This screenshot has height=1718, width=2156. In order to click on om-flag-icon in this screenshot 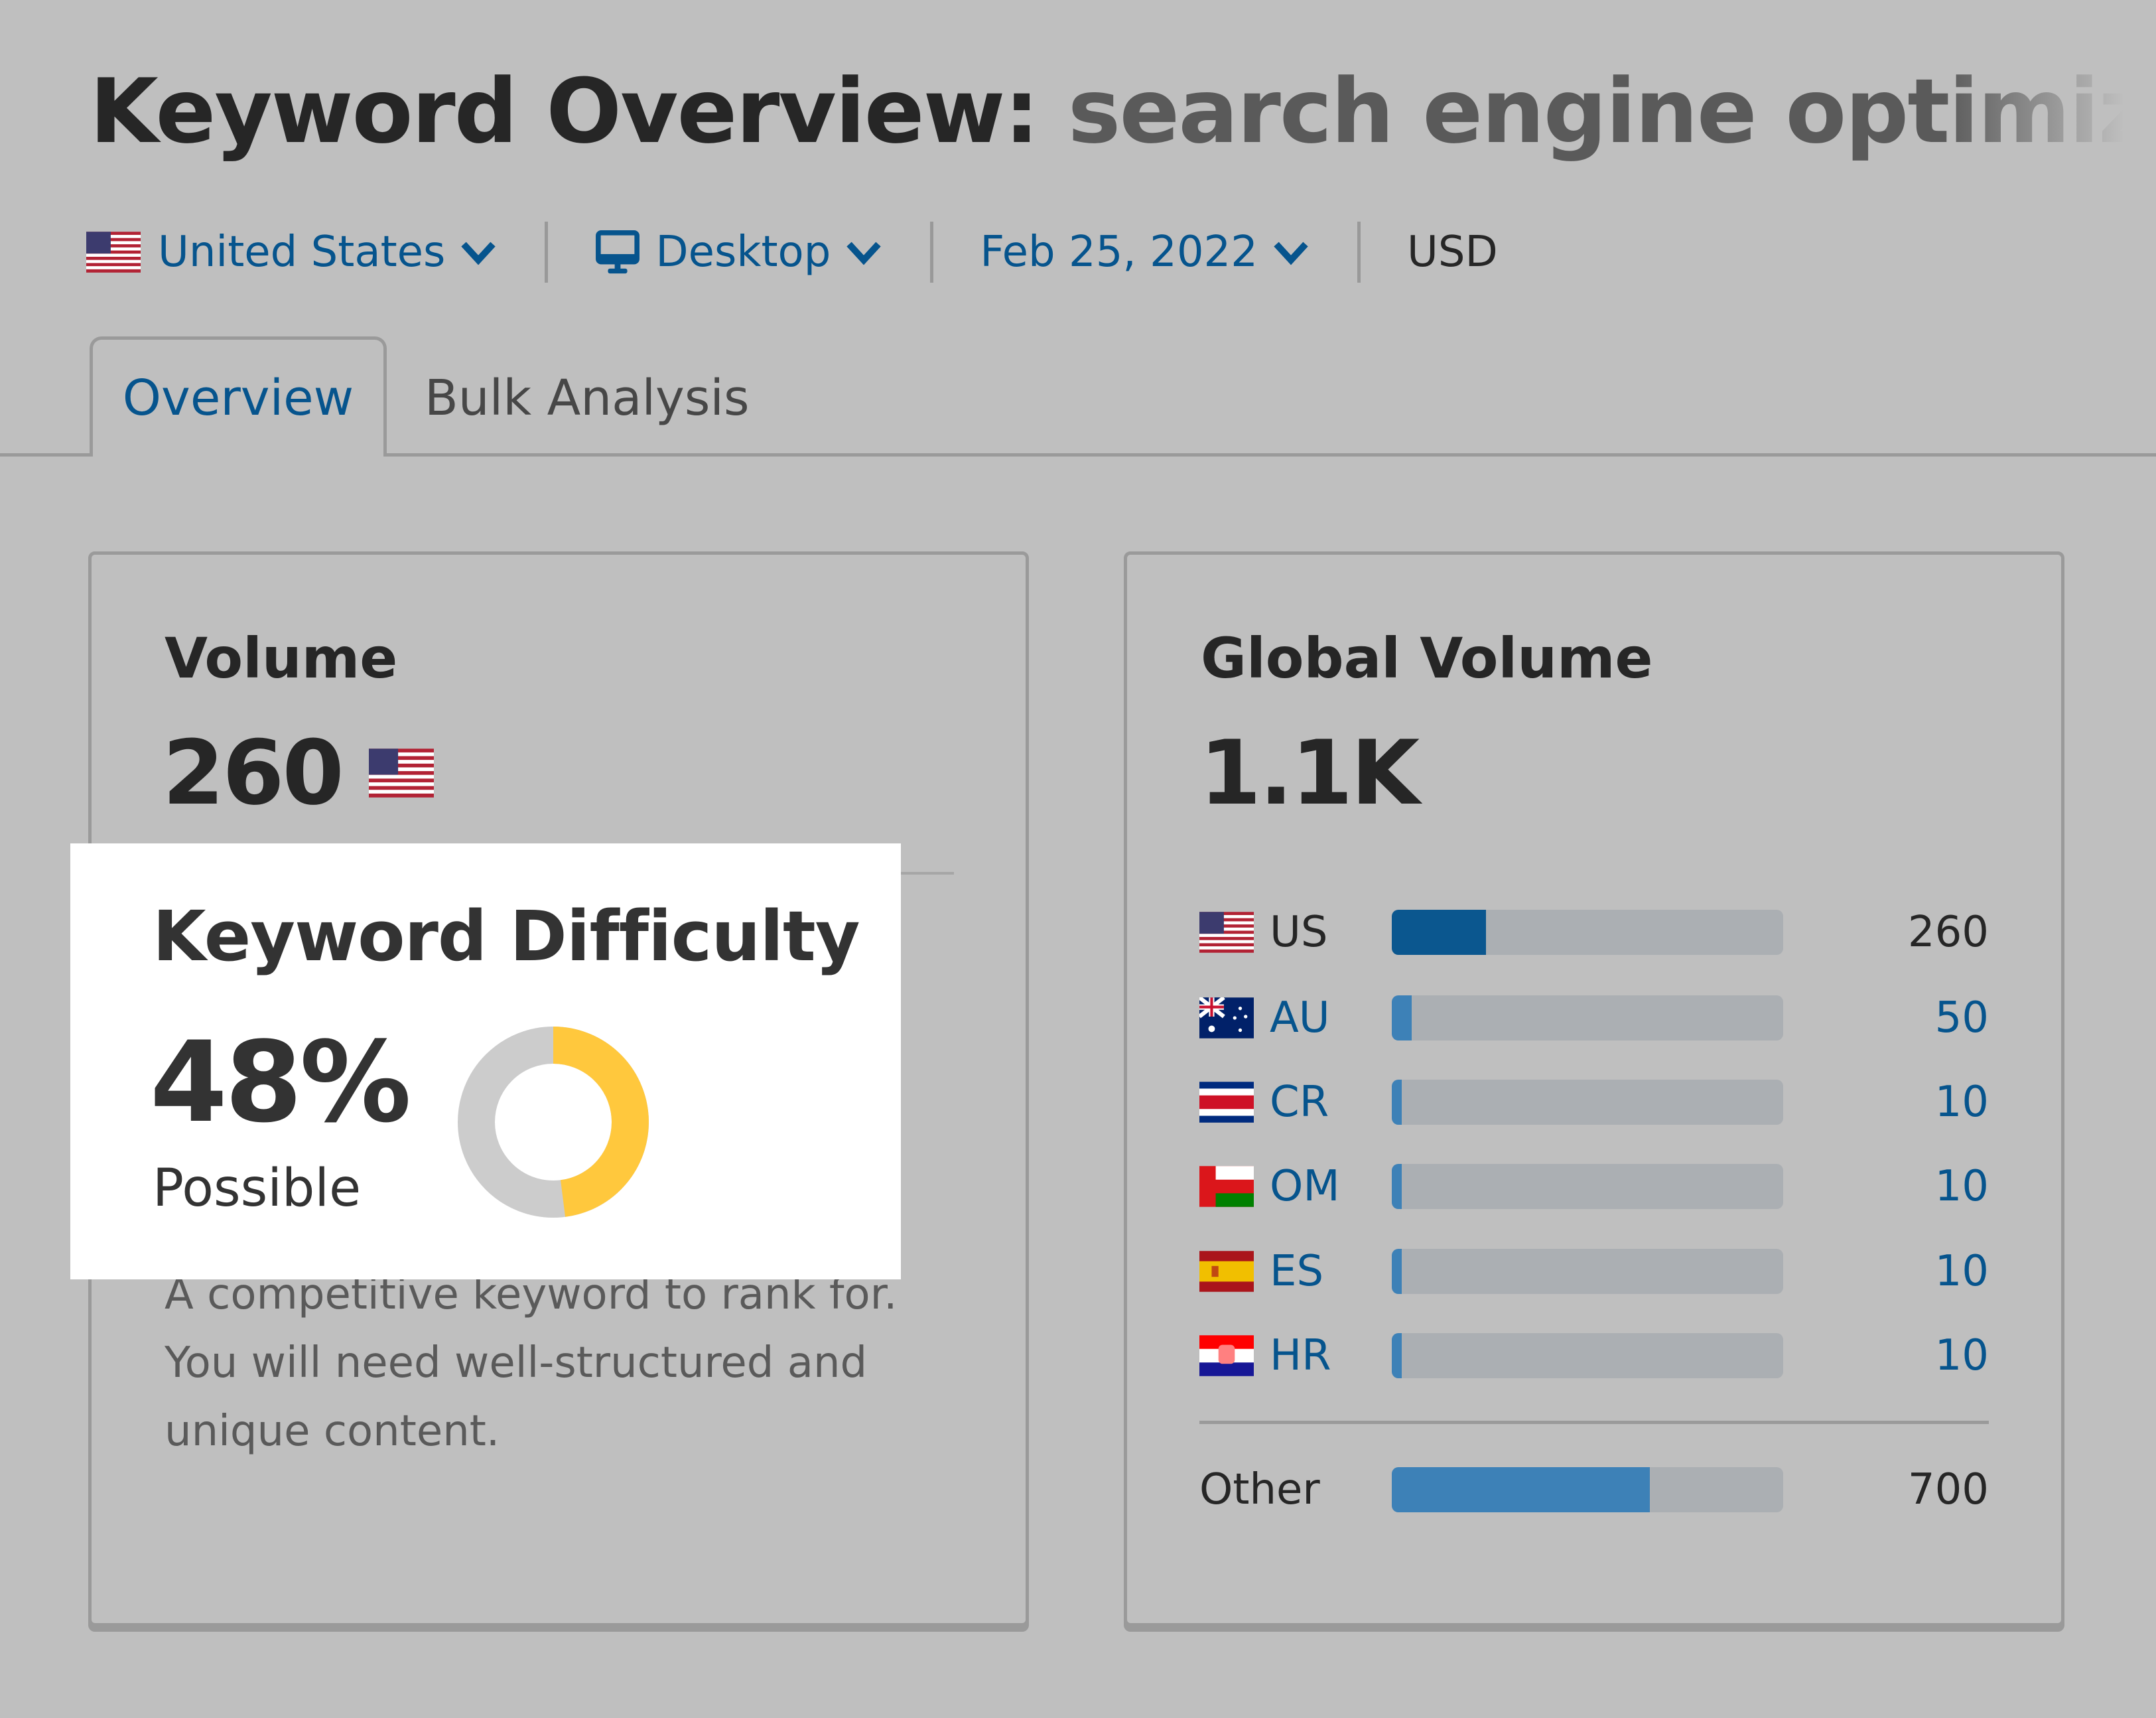, I will do `click(1226, 1186)`.